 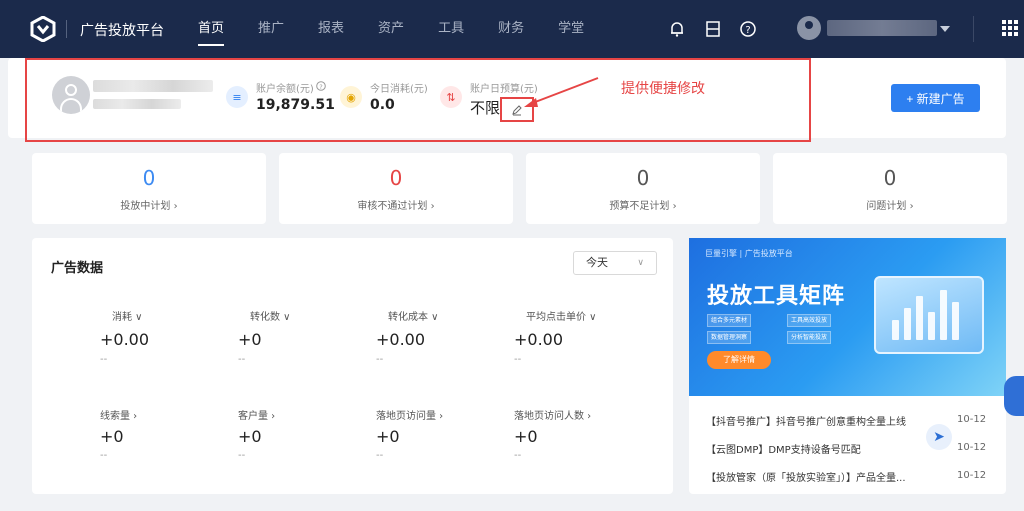 I want to click on metric-label-conversions: 转化数 ∨, so click(x=270, y=315).